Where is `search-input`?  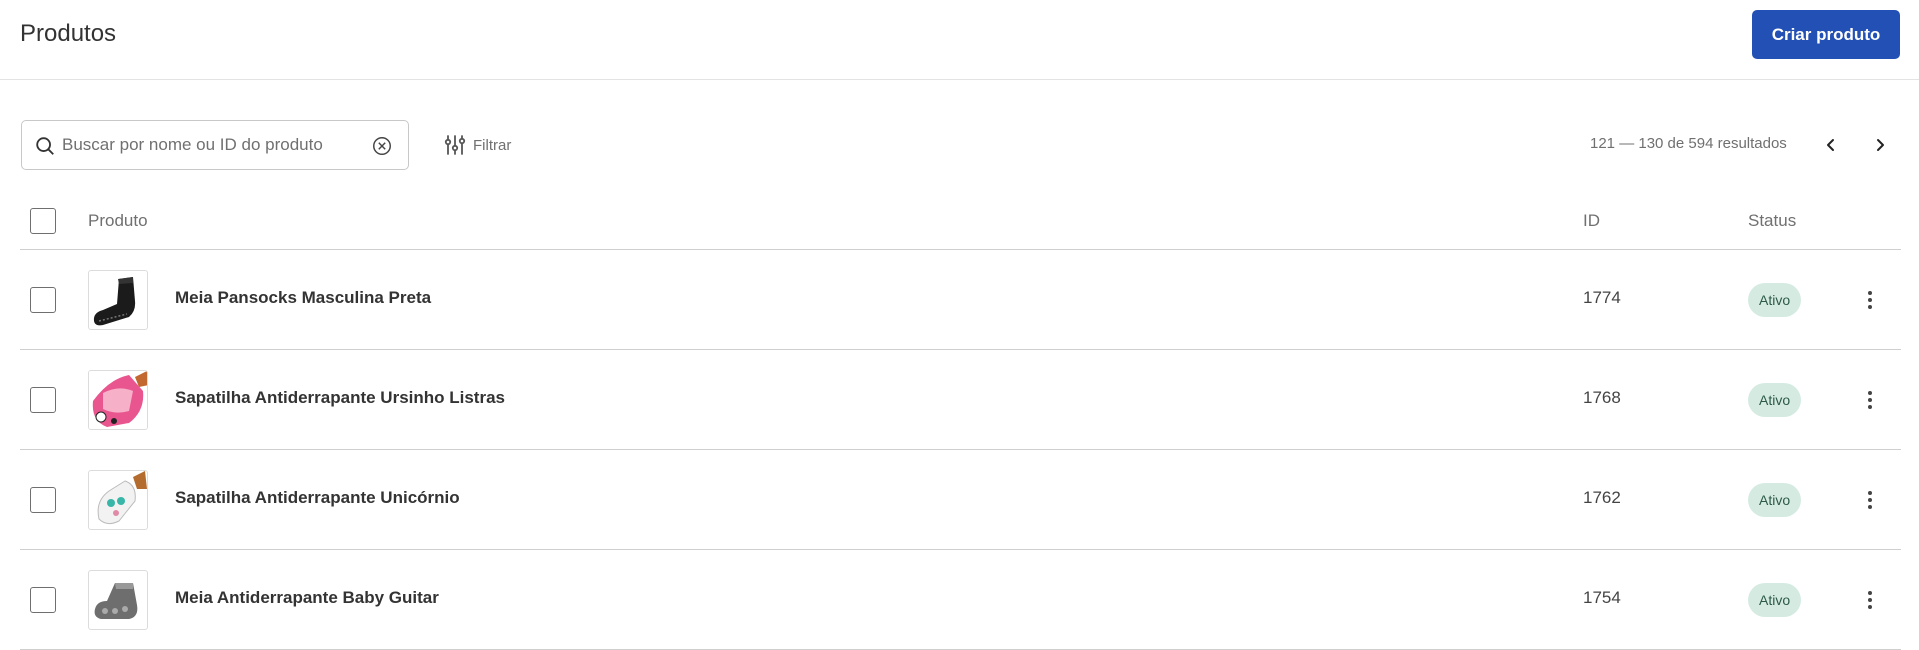
search-input is located at coordinates (217, 145).